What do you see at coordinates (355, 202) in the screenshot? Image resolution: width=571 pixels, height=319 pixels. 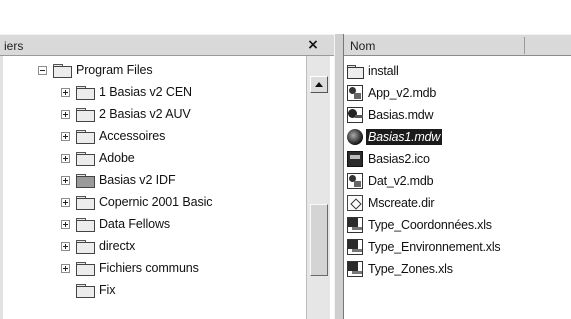 I see `dir-file-icon` at bounding box center [355, 202].